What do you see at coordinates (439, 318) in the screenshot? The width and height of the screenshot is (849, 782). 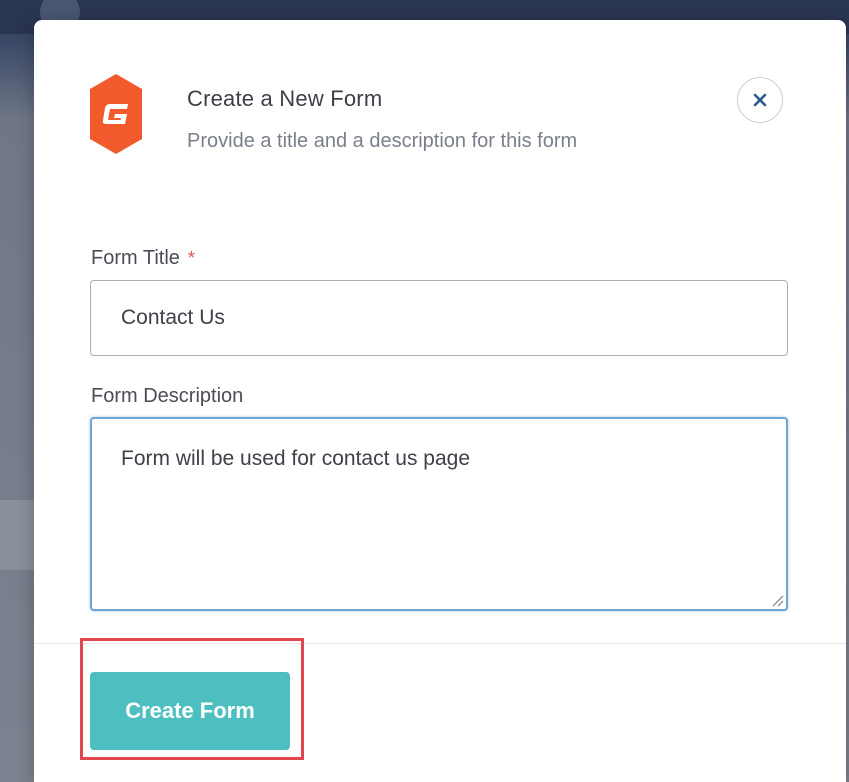 I see `form-title-input` at bounding box center [439, 318].